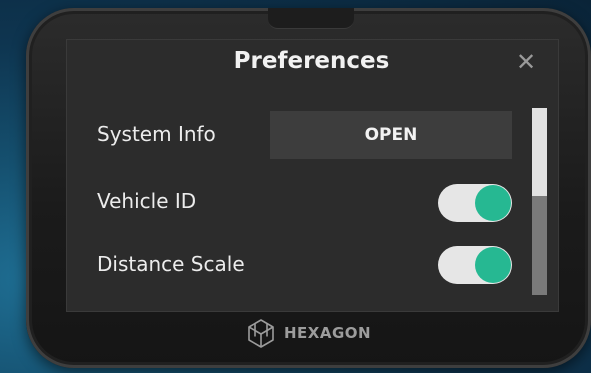 The image size is (591, 373). What do you see at coordinates (311, 18) in the screenshot?
I see `device-top-tab` at bounding box center [311, 18].